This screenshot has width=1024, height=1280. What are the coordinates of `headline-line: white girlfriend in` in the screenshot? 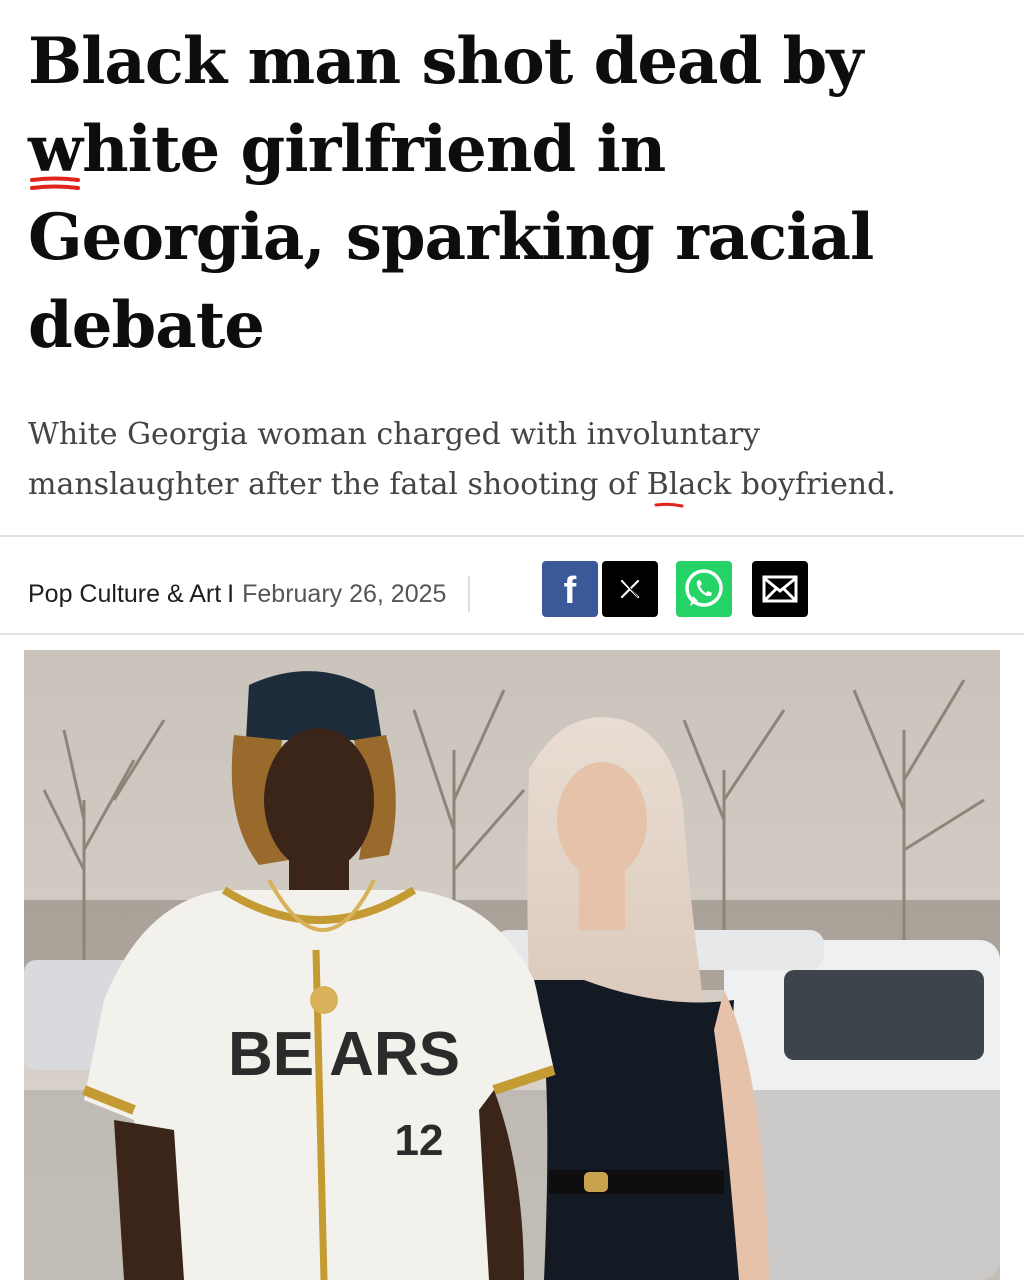 It's located at (347, 149).